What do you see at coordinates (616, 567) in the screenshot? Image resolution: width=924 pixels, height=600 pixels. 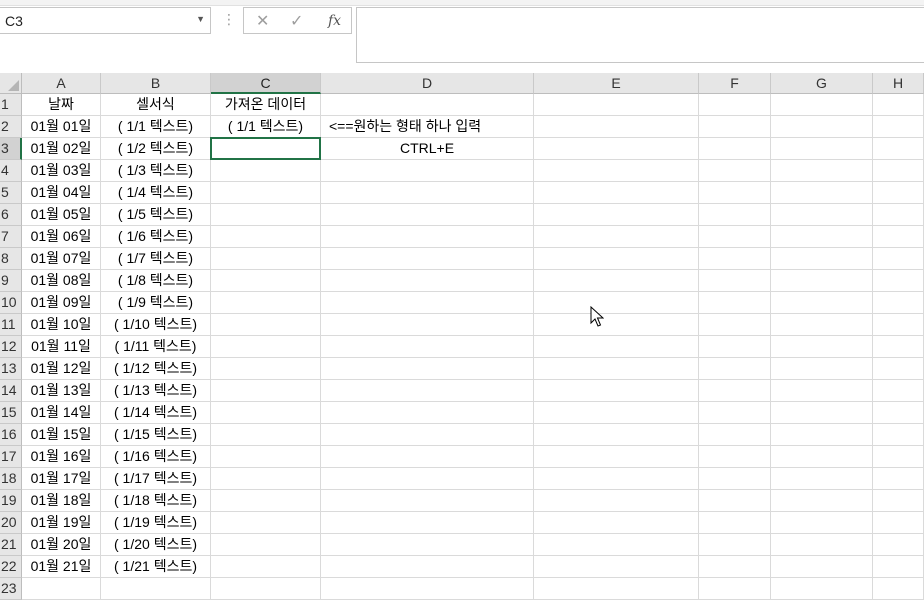 I see `cell-e22` at bounding box center [616, 567].